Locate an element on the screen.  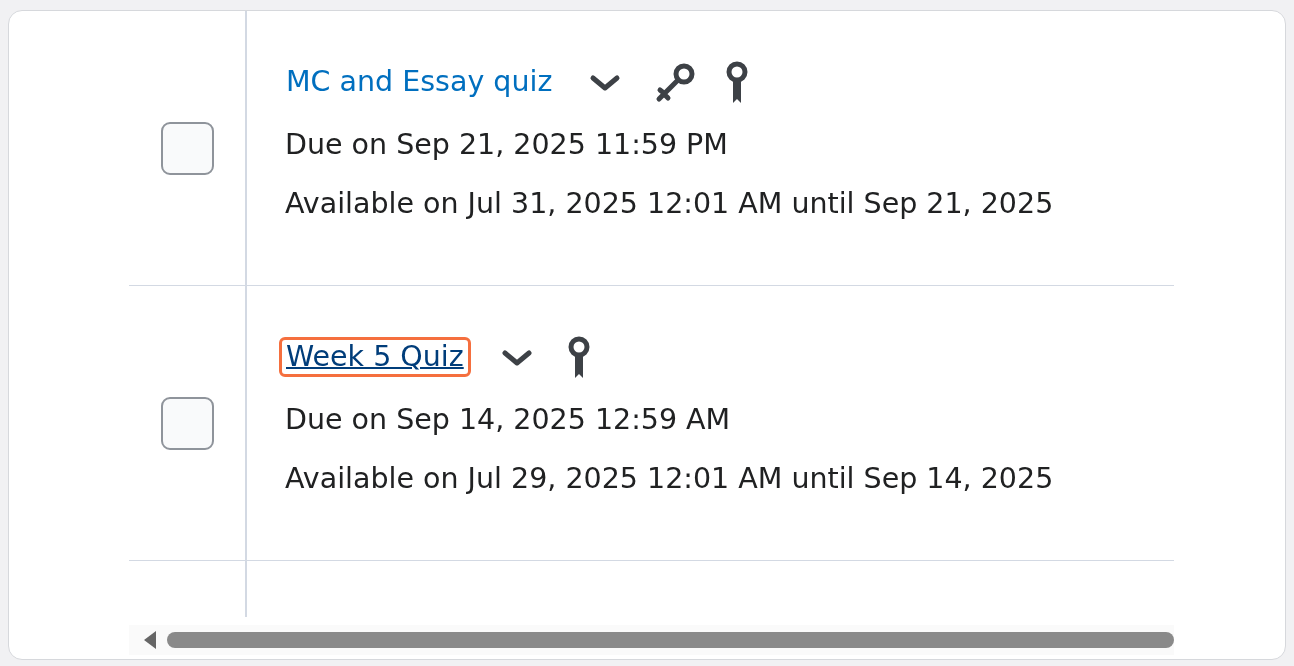
due-date-text: Due on Sep 21, 2025 11:59 PM is located at coordinates (507, 145).